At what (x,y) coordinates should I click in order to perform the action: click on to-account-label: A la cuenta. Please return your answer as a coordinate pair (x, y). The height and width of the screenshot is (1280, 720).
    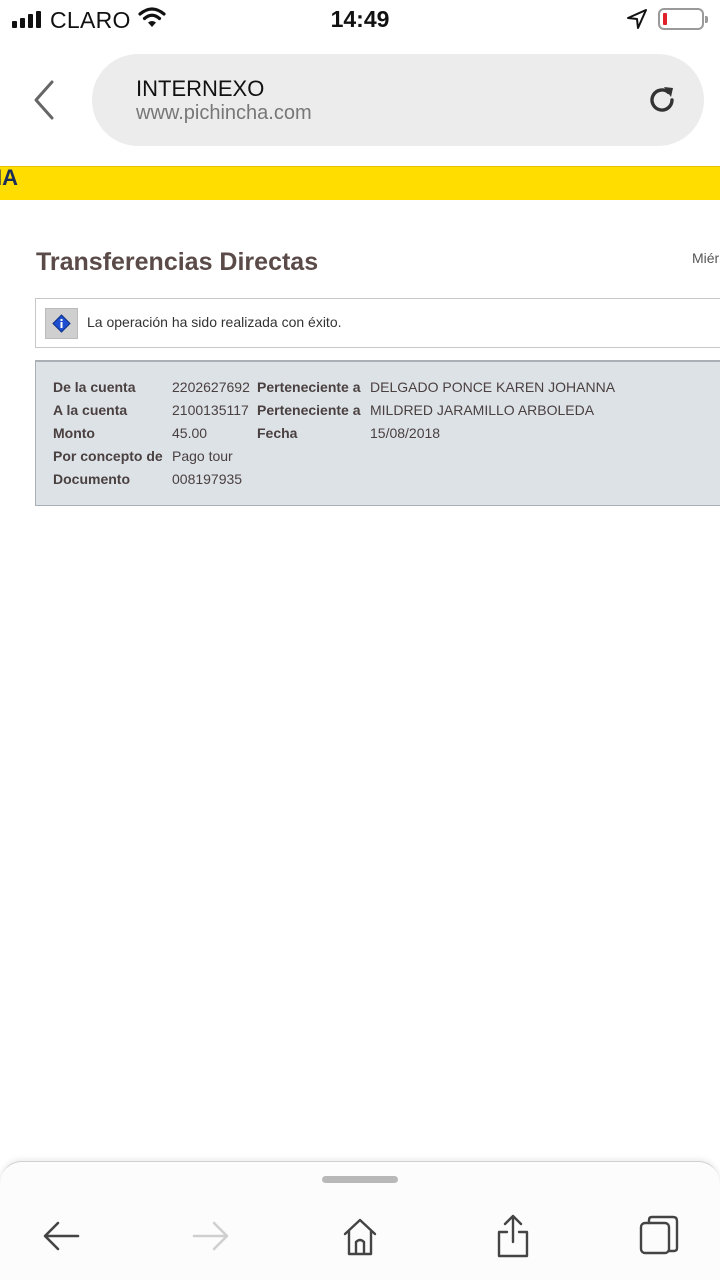
    Looking at the image, I should click on (90, 410).